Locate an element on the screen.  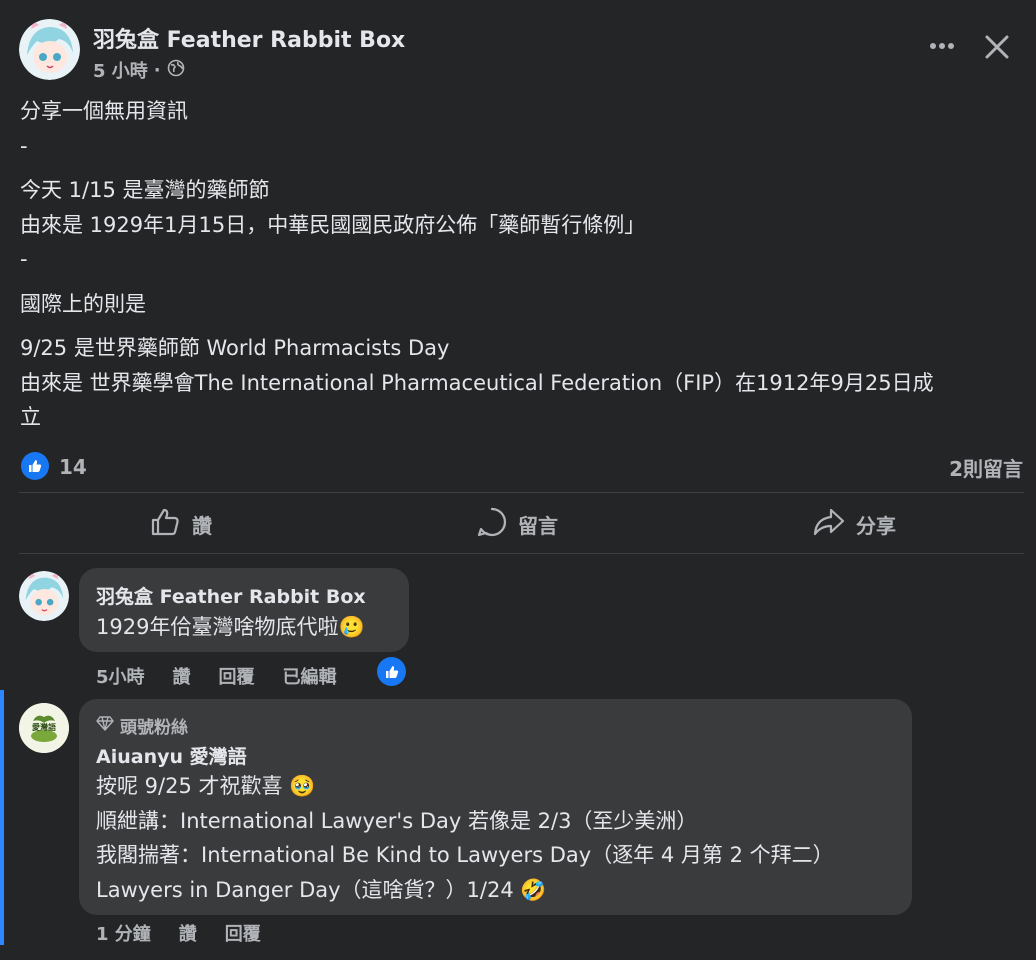
thumbs-up-icon is located at coordinates (166, 524).